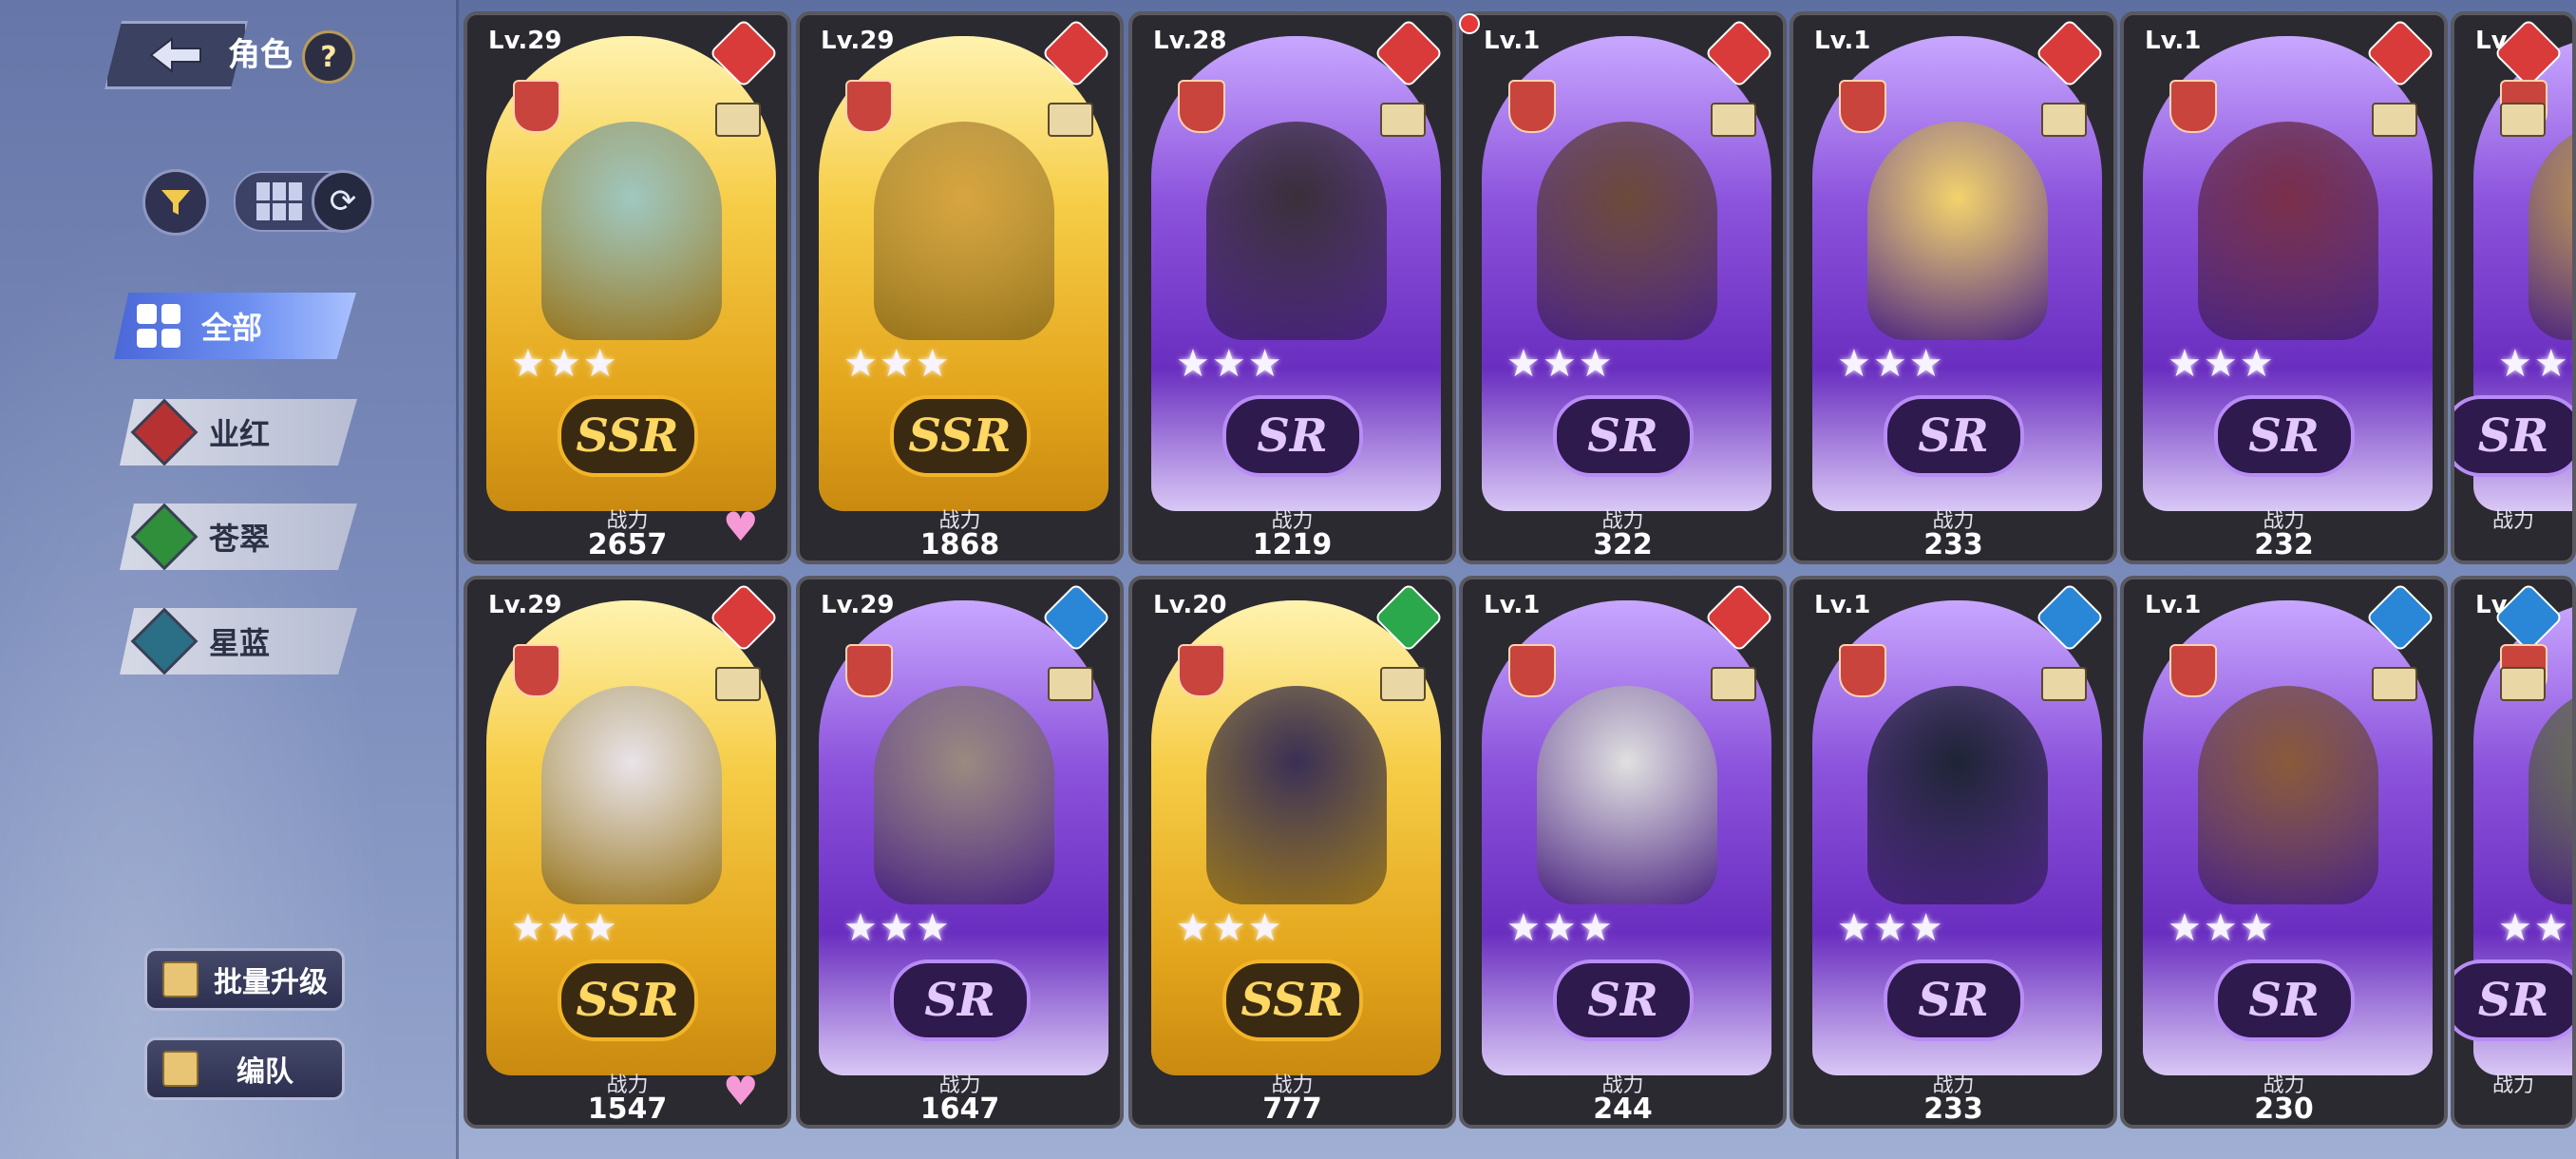 This screenshot has height=1159, width=2576. I want to click on character-card: Lv.1 ★★★ SR 战力 322, so click(1623, 287).